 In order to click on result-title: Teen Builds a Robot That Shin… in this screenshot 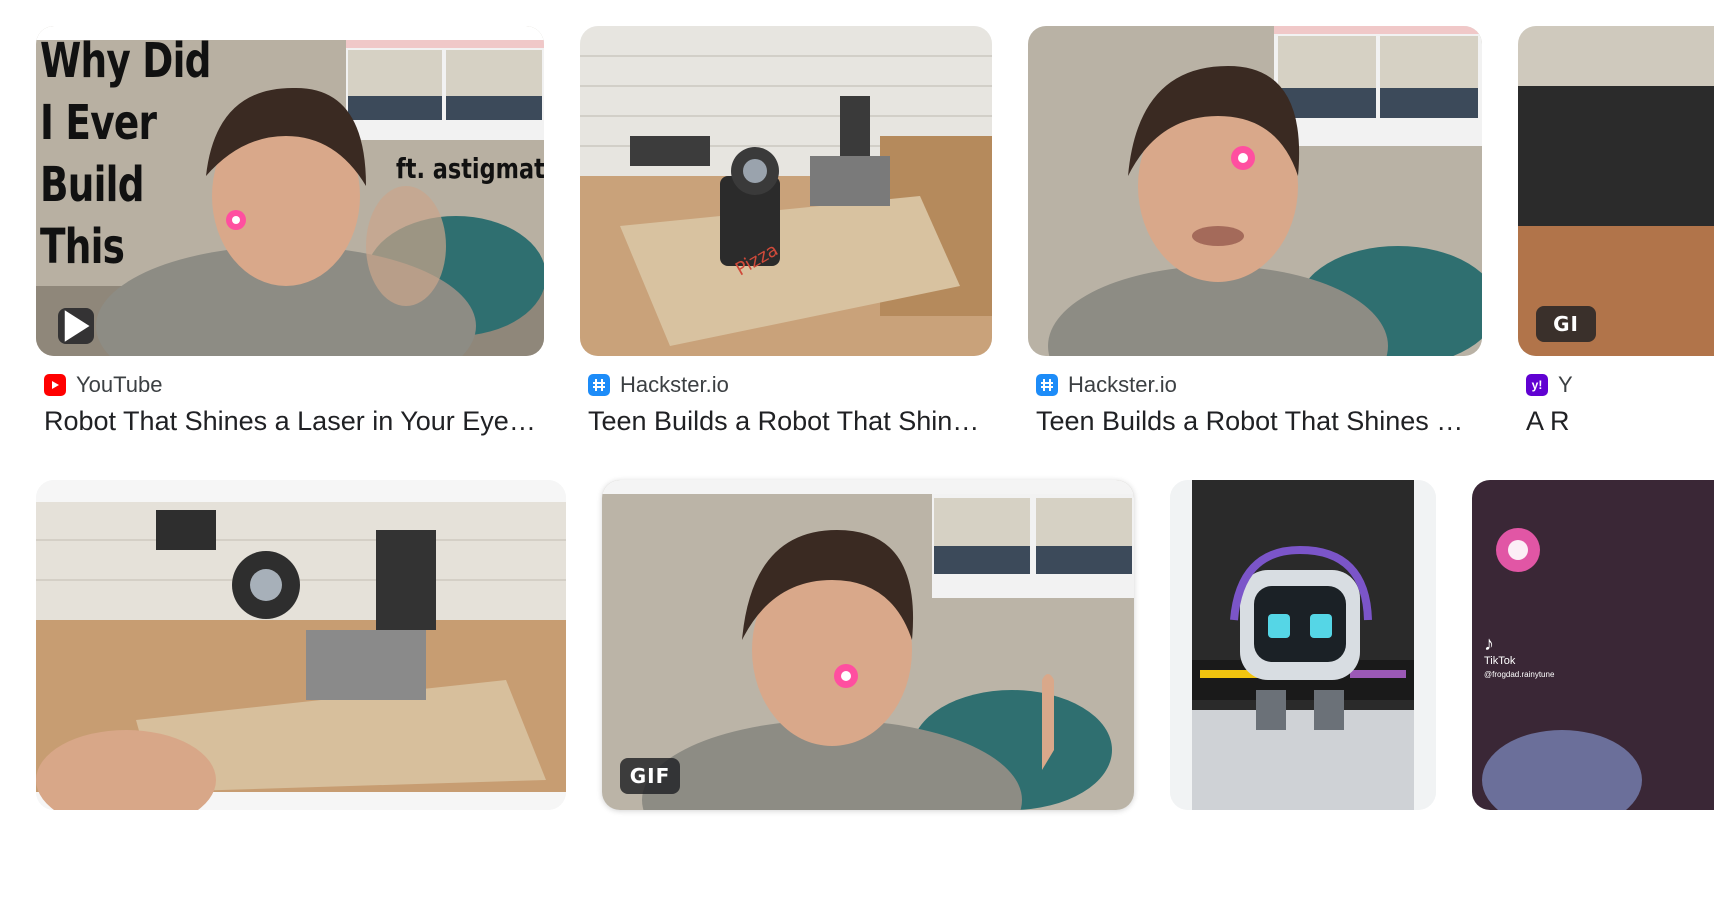, I will do `click(788, 421)`.